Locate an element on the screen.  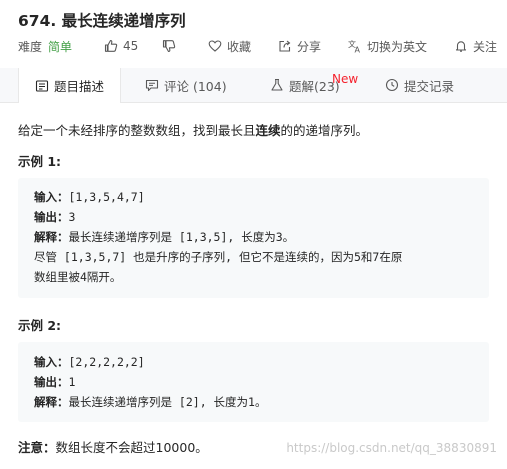
intro-prefix: 给定一个未经排序的整数数组，找到最长且 is located at coordinates (137, 130).